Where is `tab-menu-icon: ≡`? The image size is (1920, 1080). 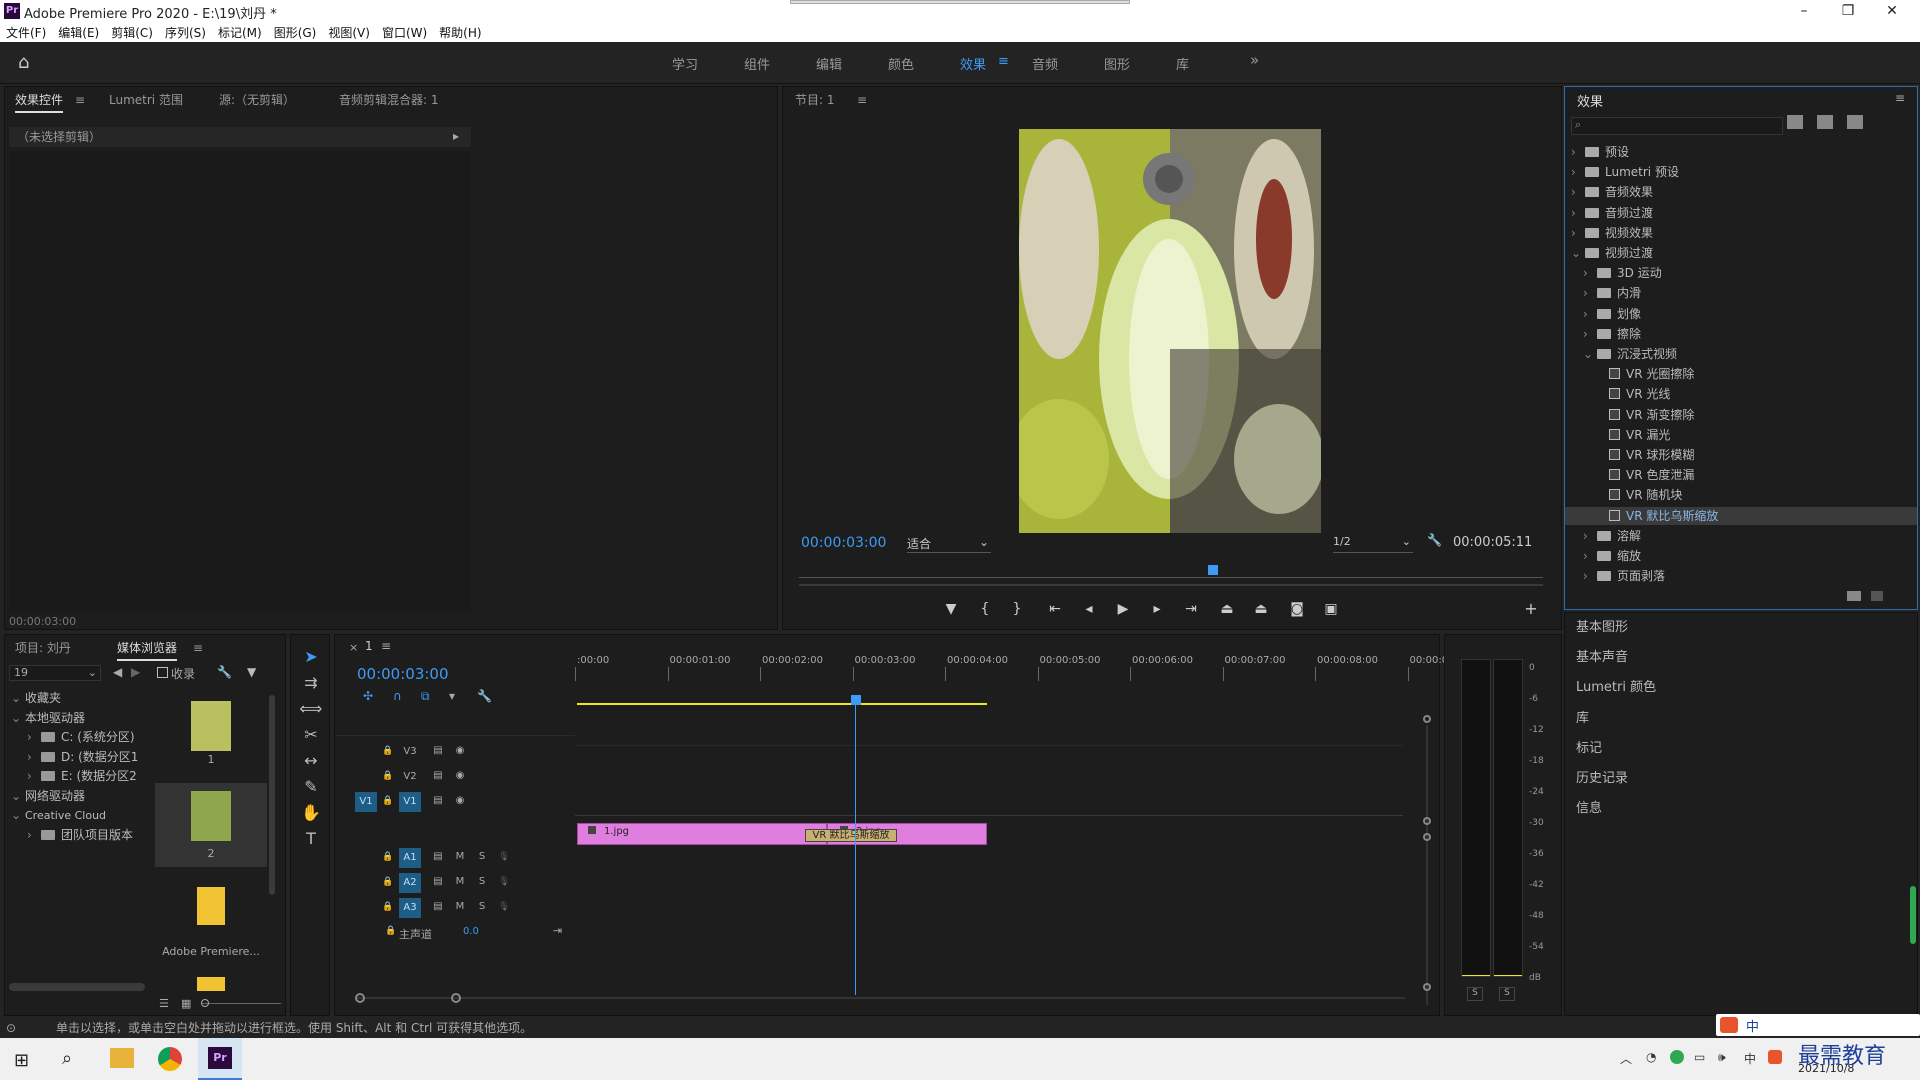
tab-menu-icon: ≡ is located at coordinates (198, 648).